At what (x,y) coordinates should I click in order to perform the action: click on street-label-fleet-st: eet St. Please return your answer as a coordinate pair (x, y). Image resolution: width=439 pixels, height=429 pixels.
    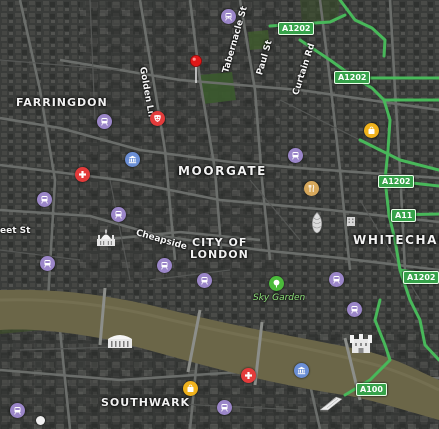
    Looking at the image, I should click on (15, 231).